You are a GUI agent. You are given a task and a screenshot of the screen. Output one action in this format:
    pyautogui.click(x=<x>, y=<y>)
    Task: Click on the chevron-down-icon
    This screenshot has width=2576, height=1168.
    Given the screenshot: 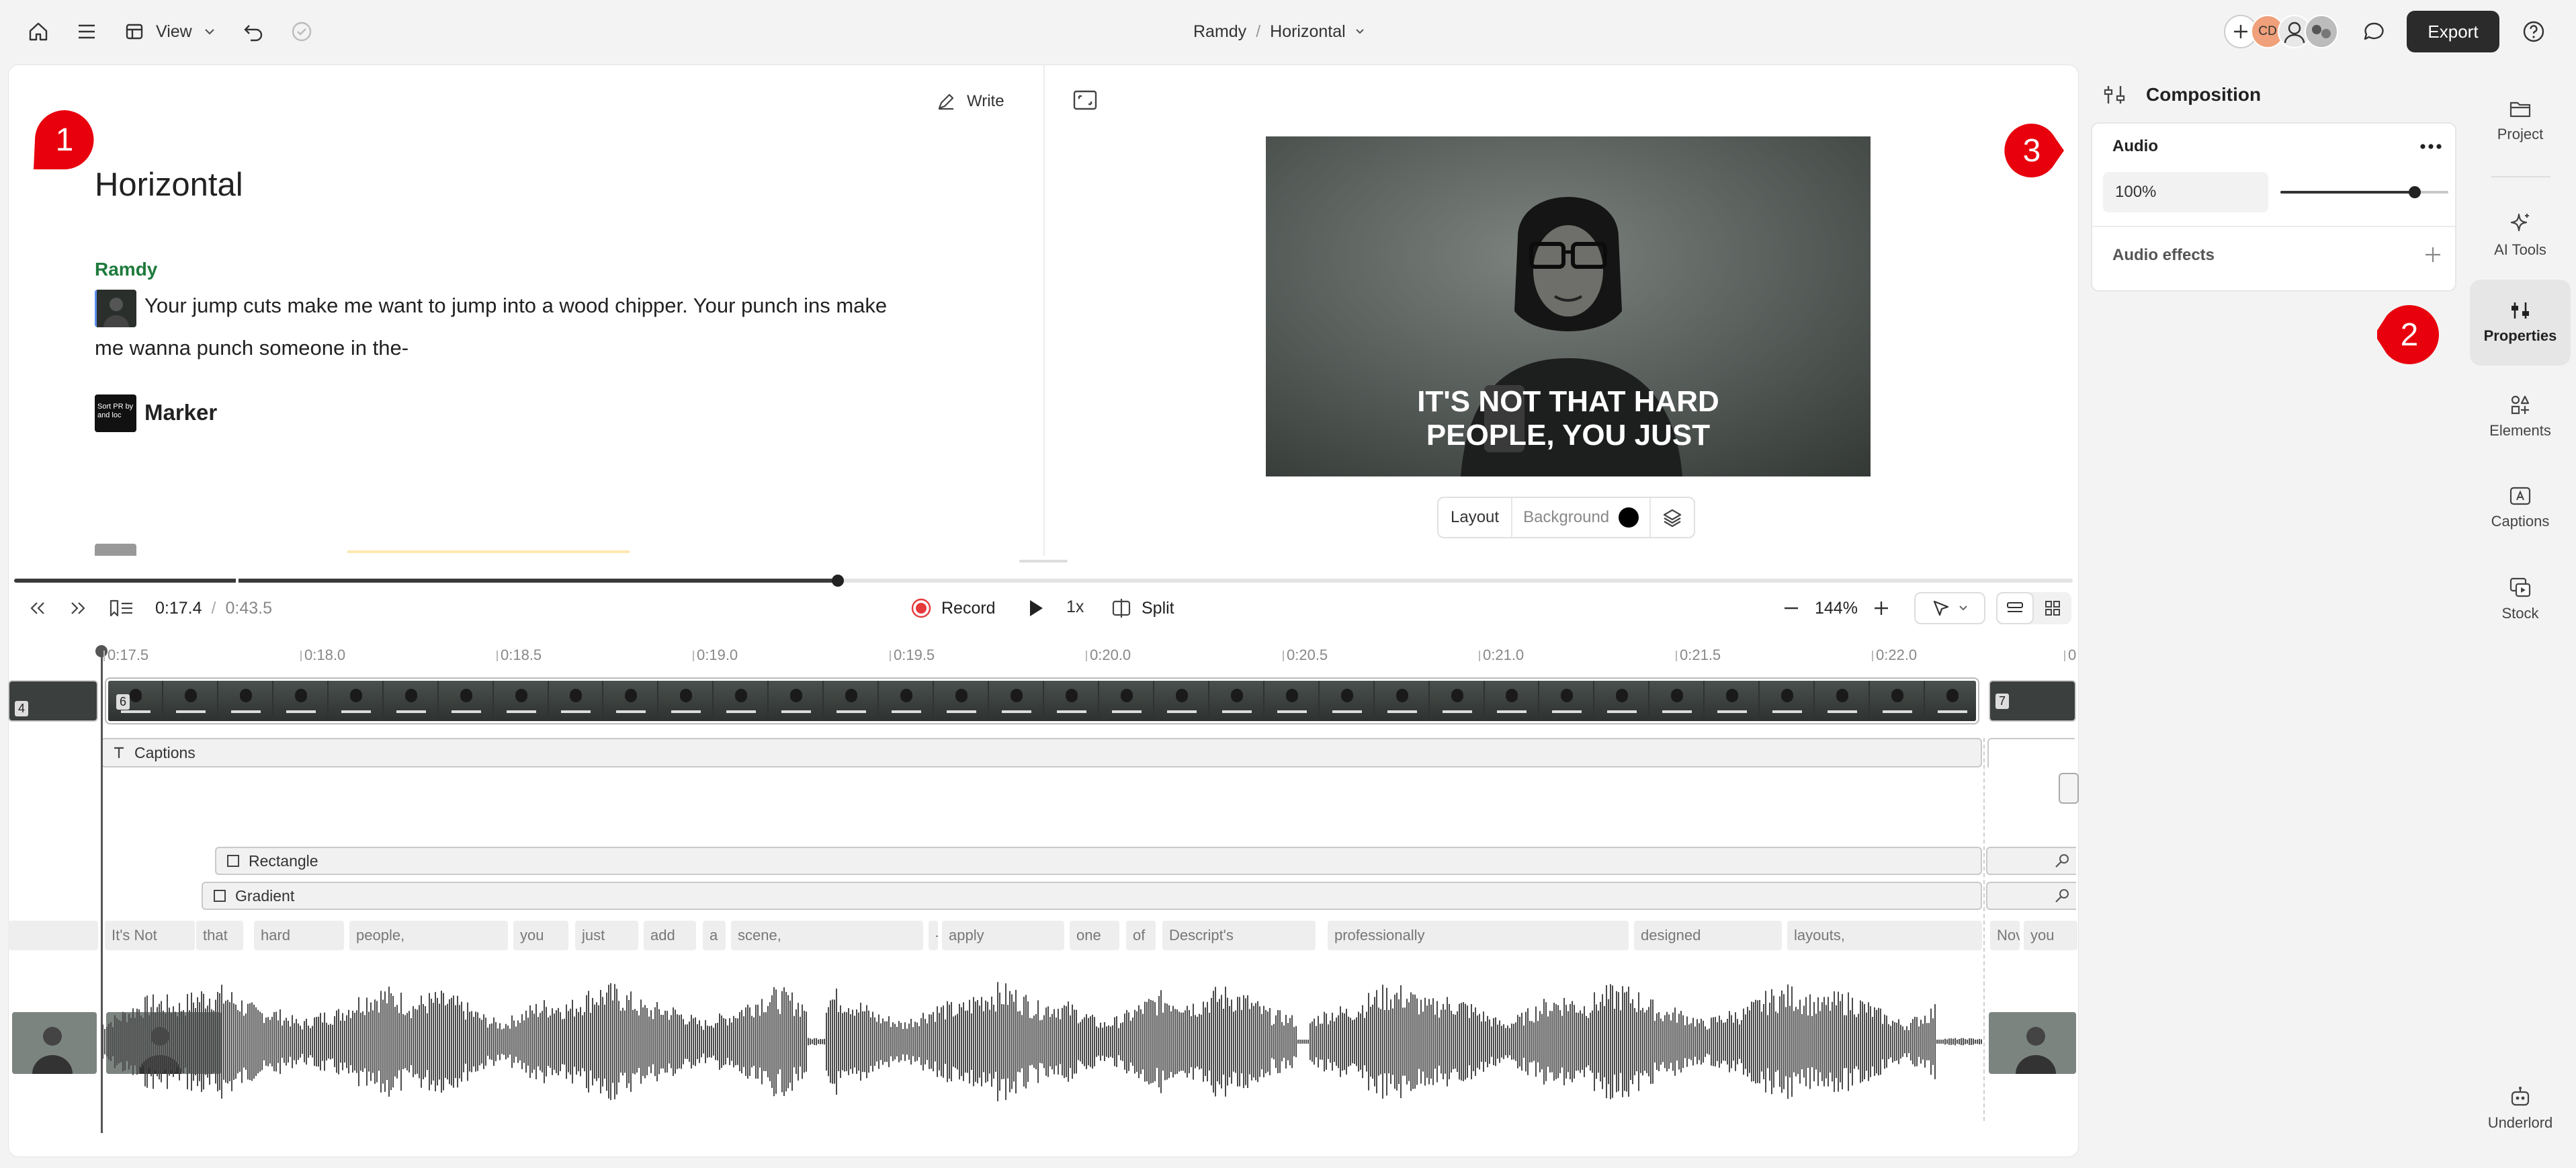 What is the action you would take?
    pyautogui.click(x=1360, y=31)
    